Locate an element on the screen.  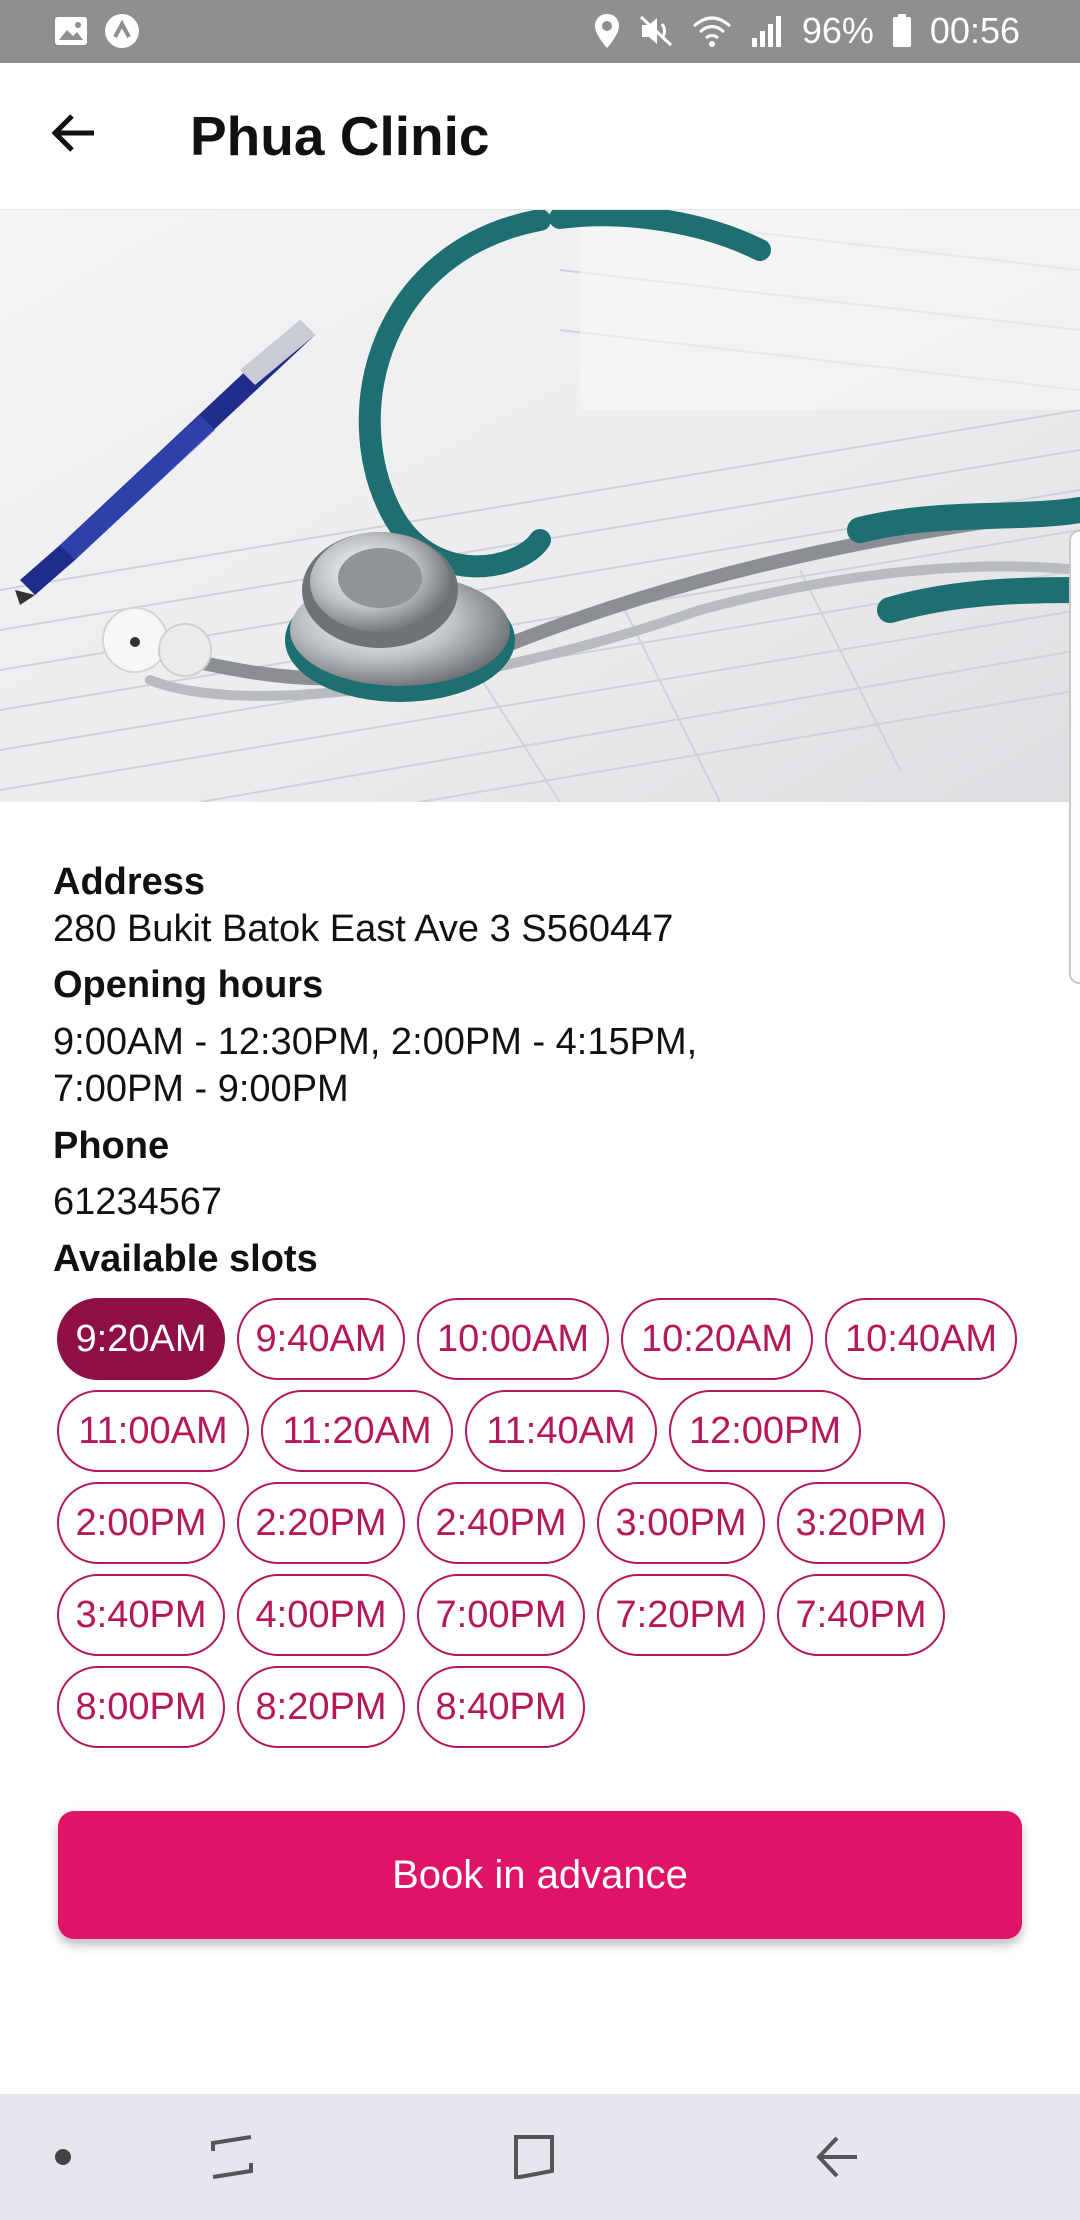
book-in-advance-button: Book in advance is located at coordinates (540, 1875).